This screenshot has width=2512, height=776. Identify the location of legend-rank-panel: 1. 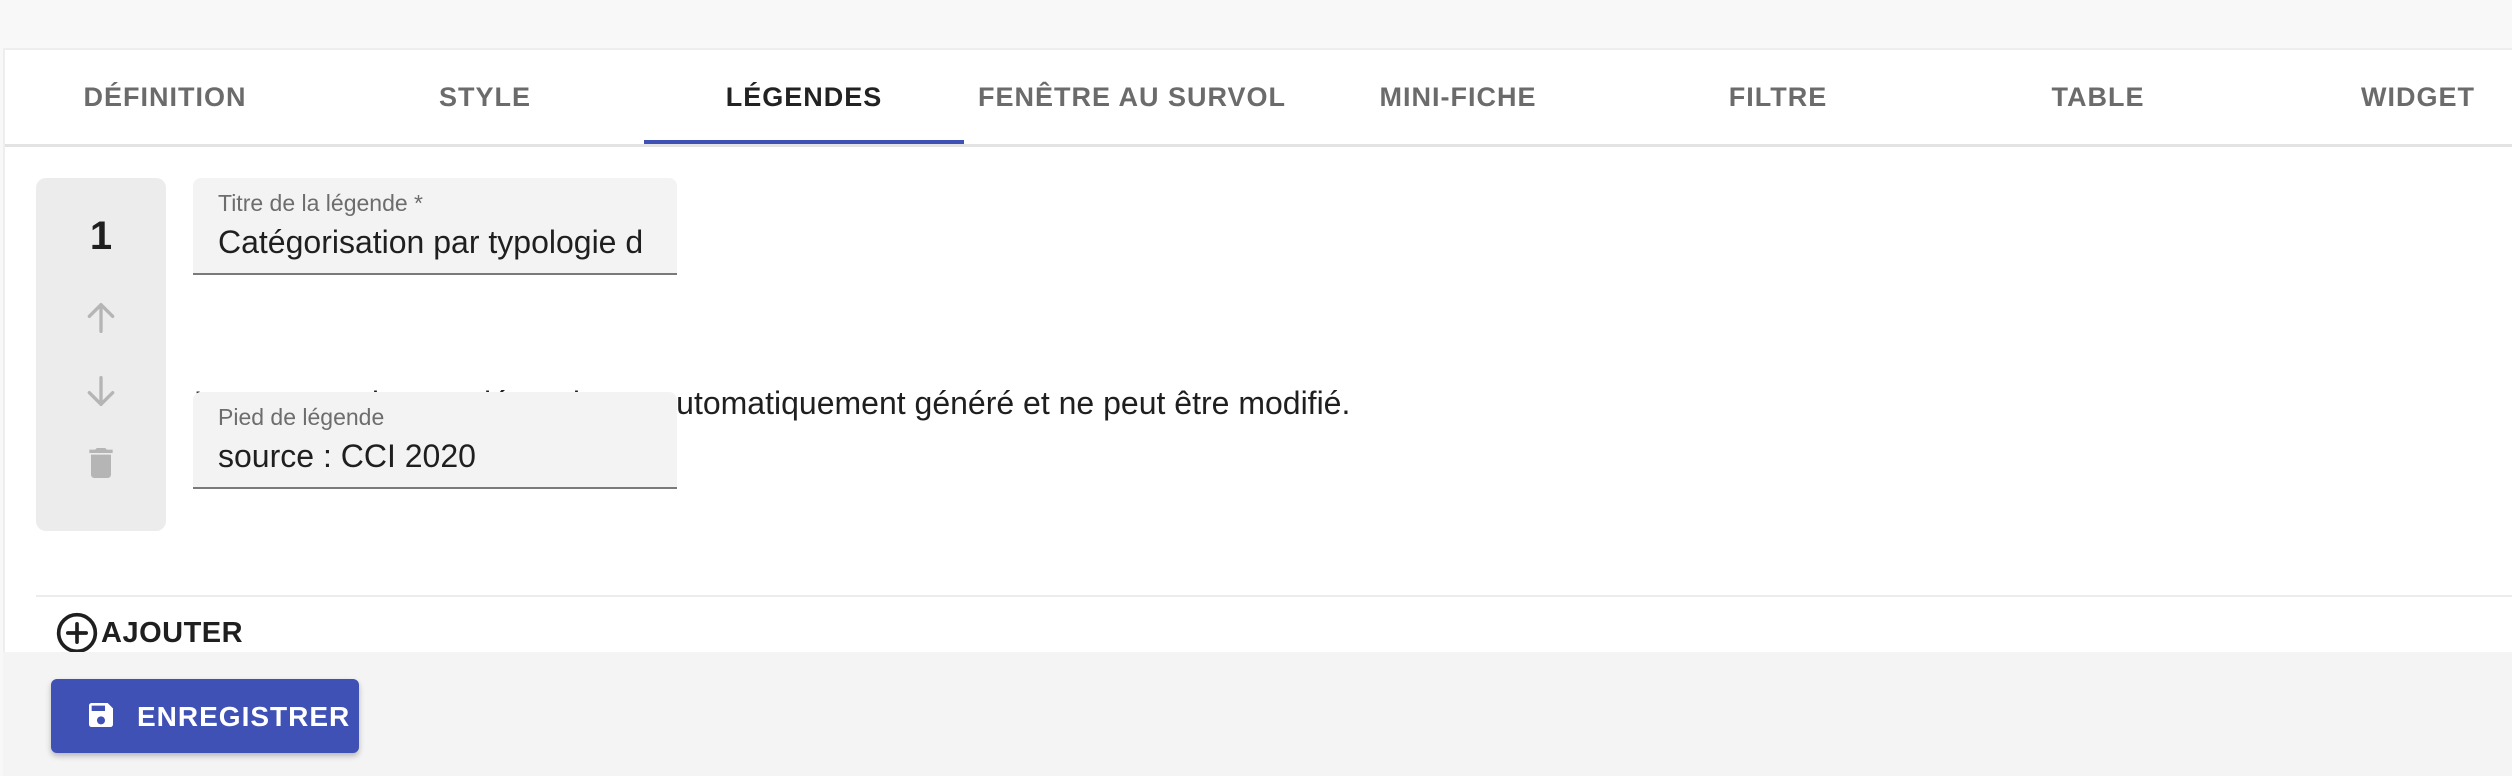
(101, 354).